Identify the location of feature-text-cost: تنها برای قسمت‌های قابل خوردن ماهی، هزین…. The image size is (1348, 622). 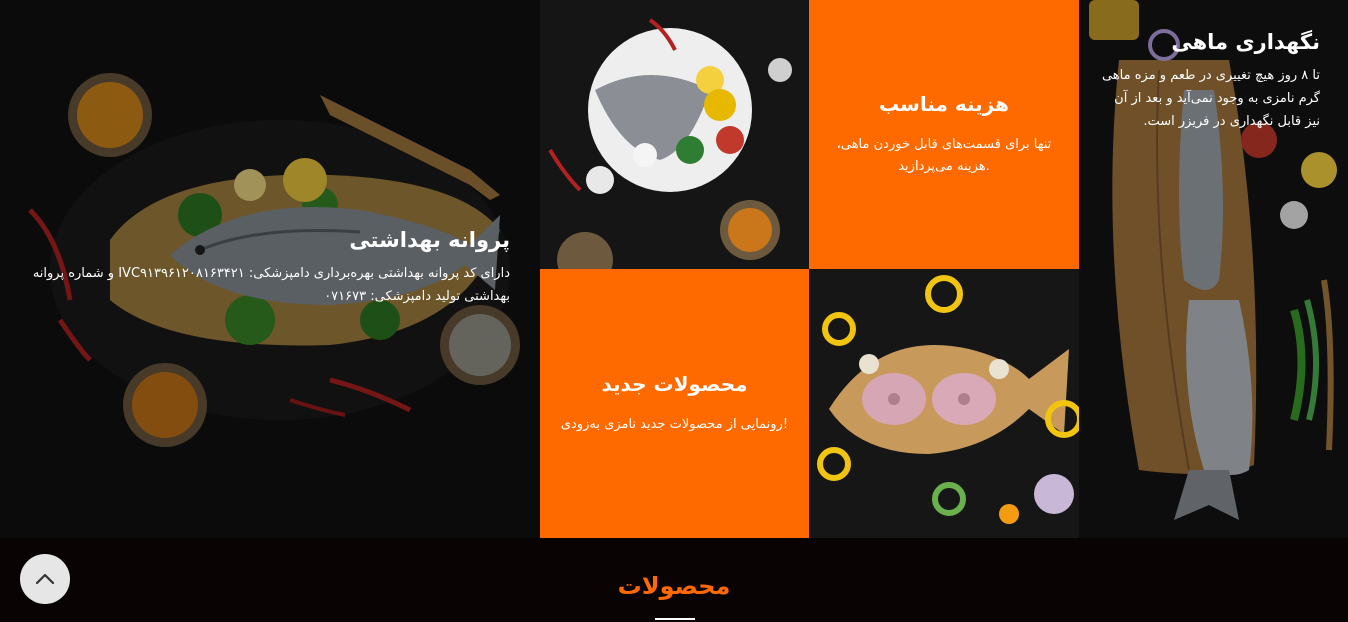
(944, 155).